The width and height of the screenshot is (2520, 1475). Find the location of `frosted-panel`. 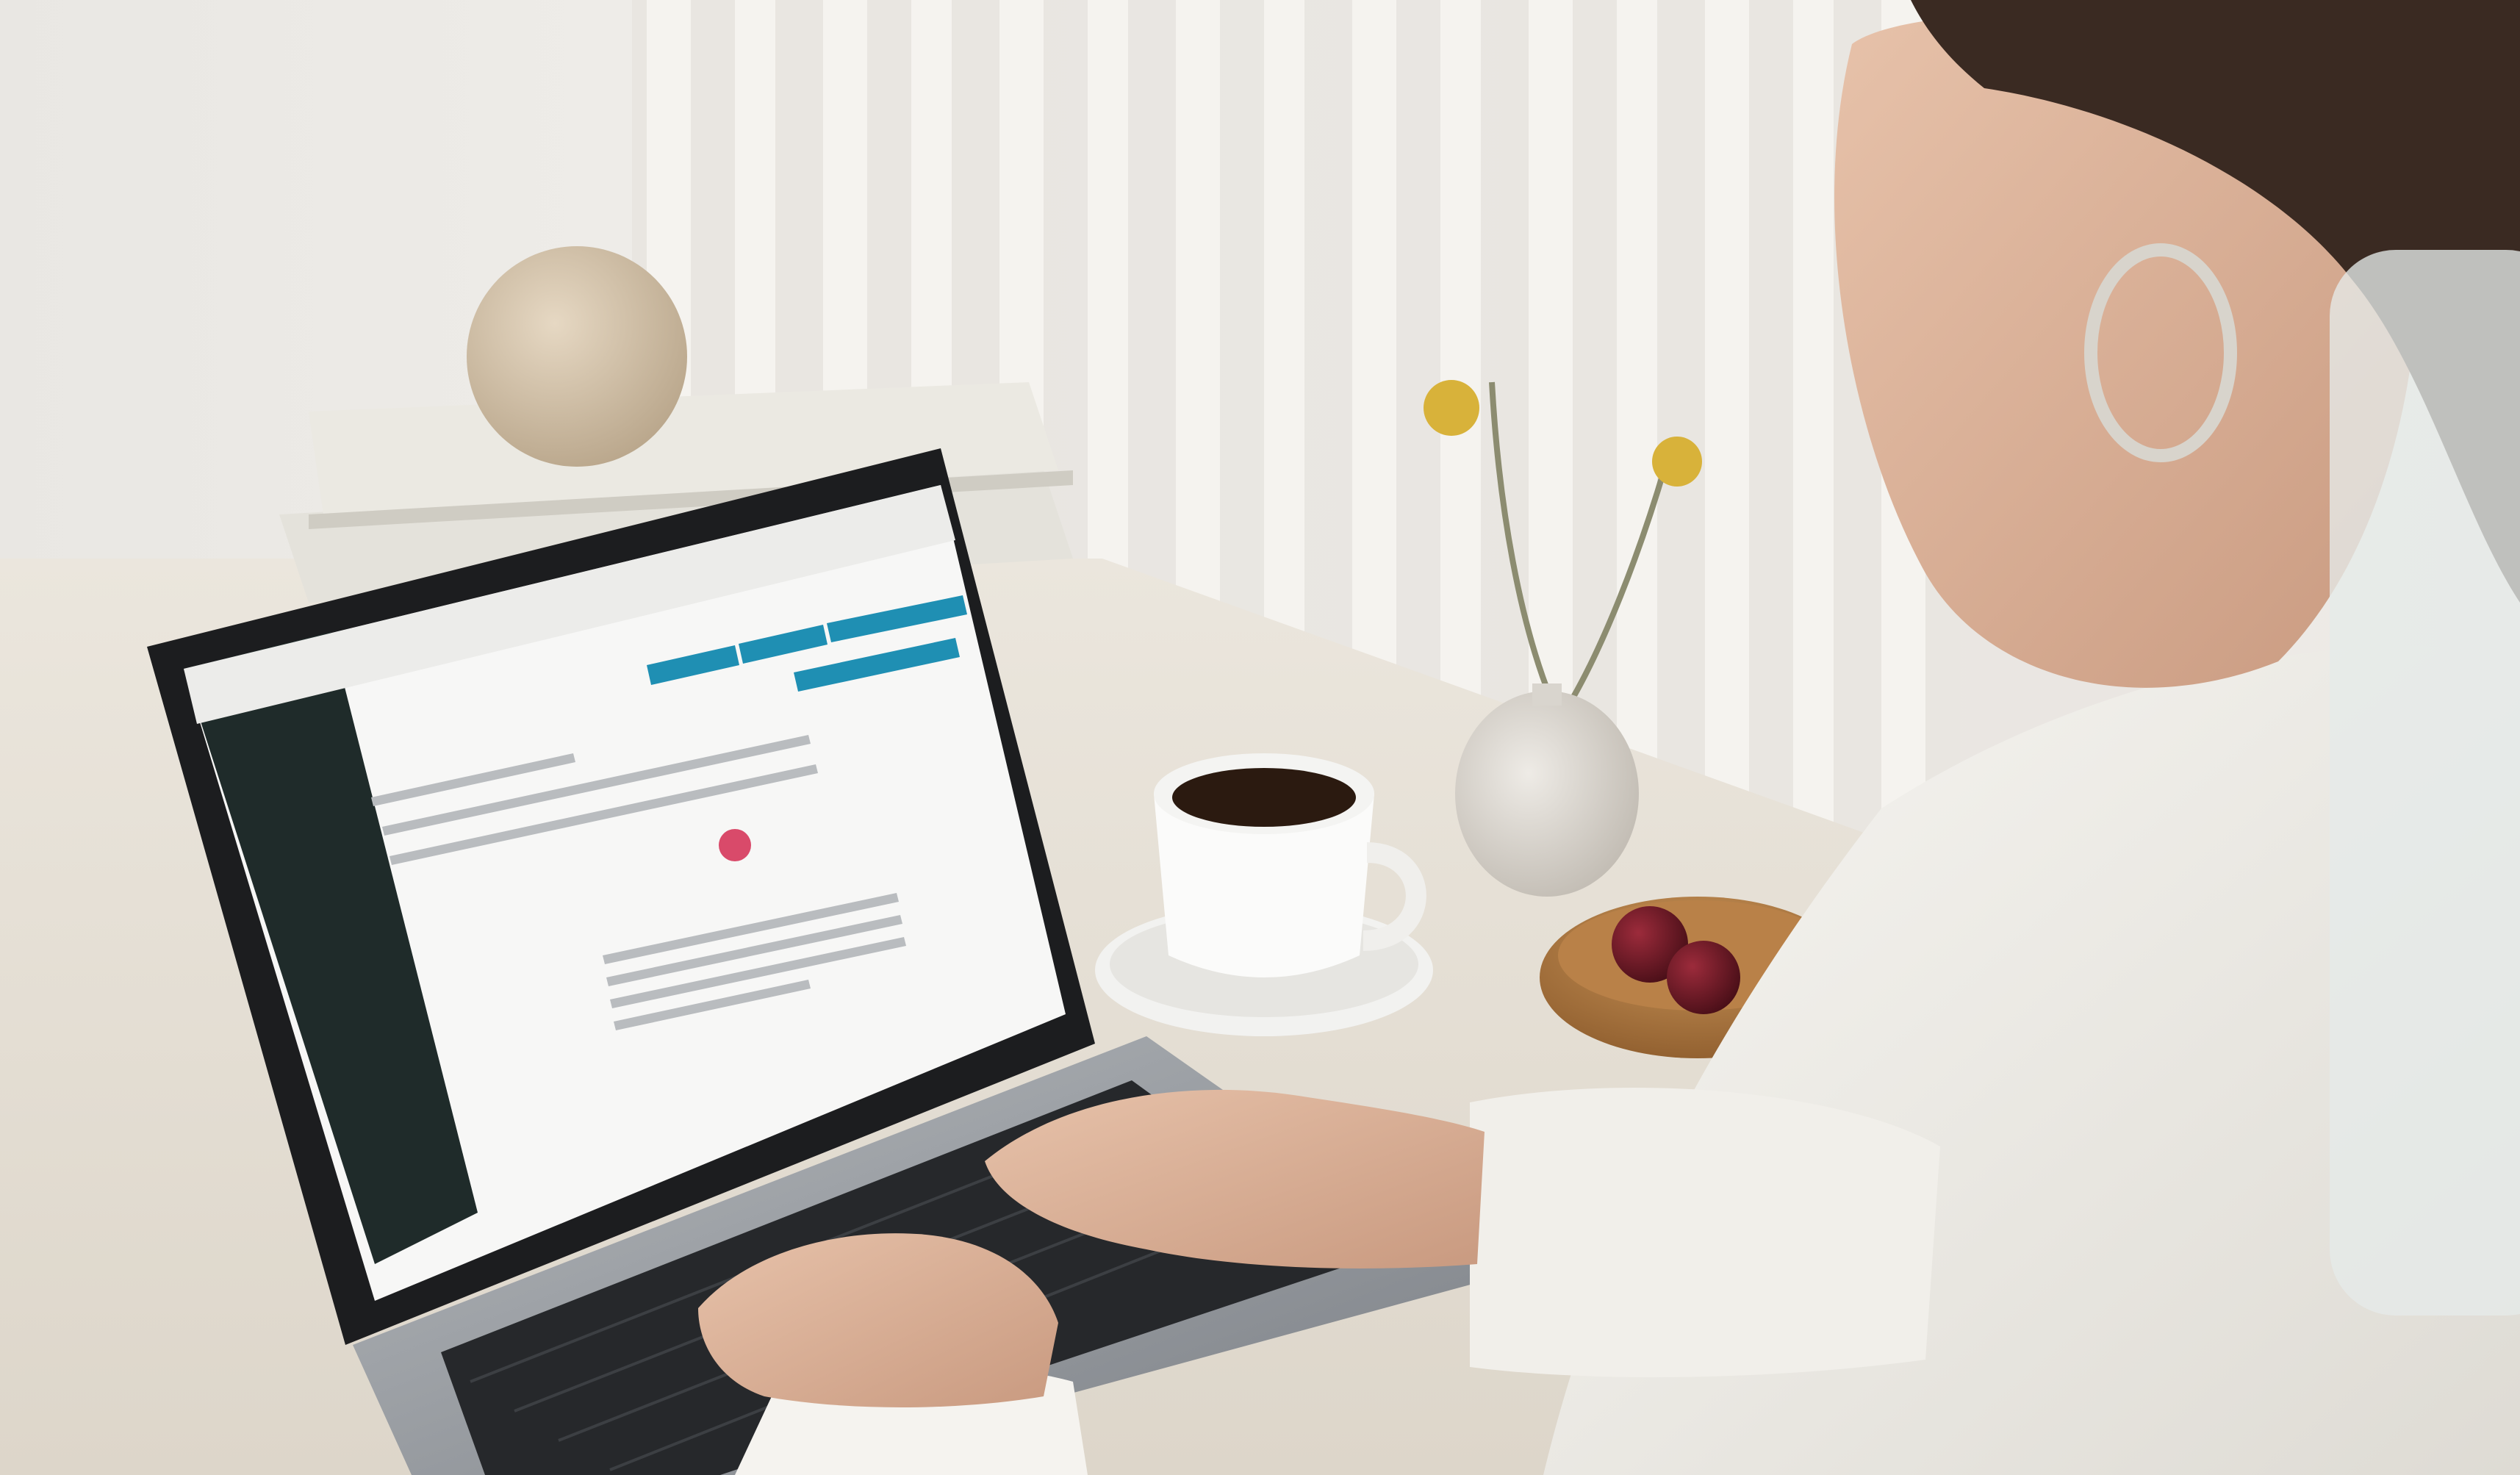

frosted-panel is located at coordinates (2425, 783).